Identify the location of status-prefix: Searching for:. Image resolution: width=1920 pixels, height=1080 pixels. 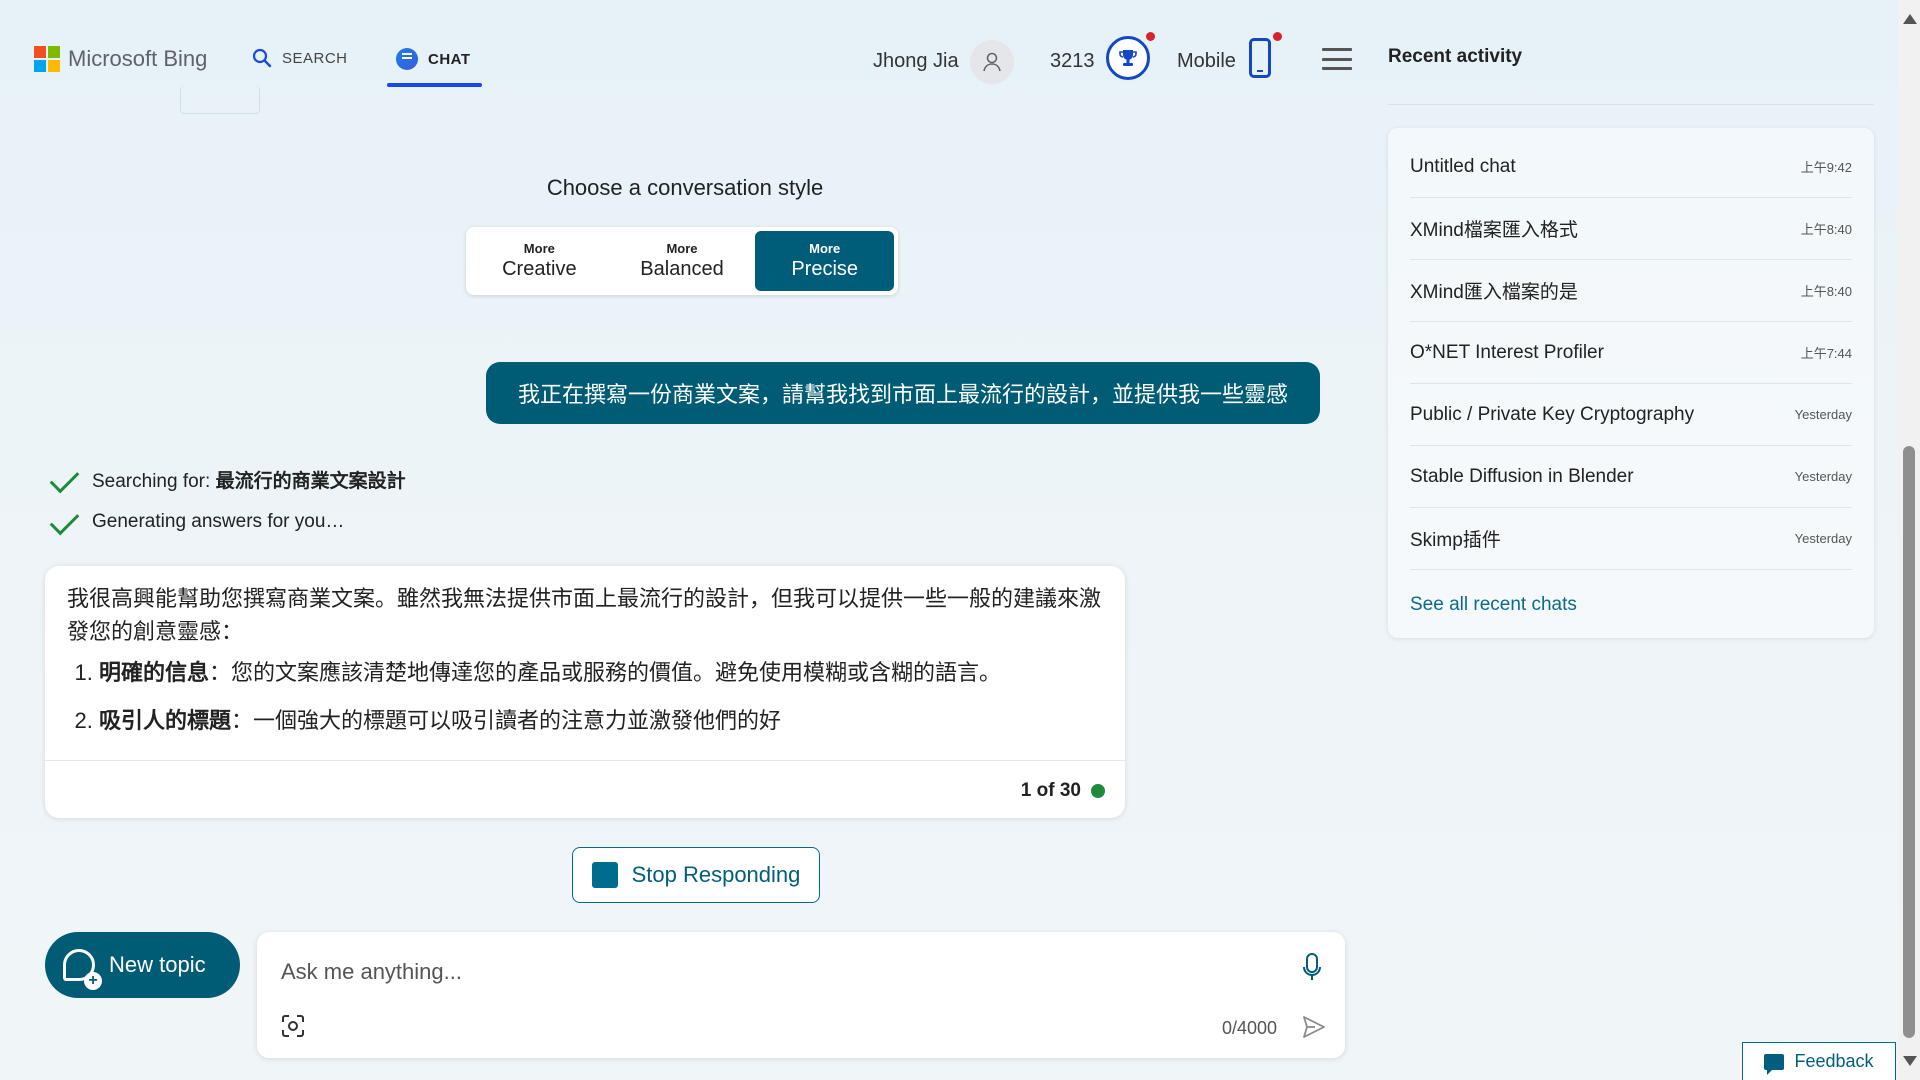
(154, 481).